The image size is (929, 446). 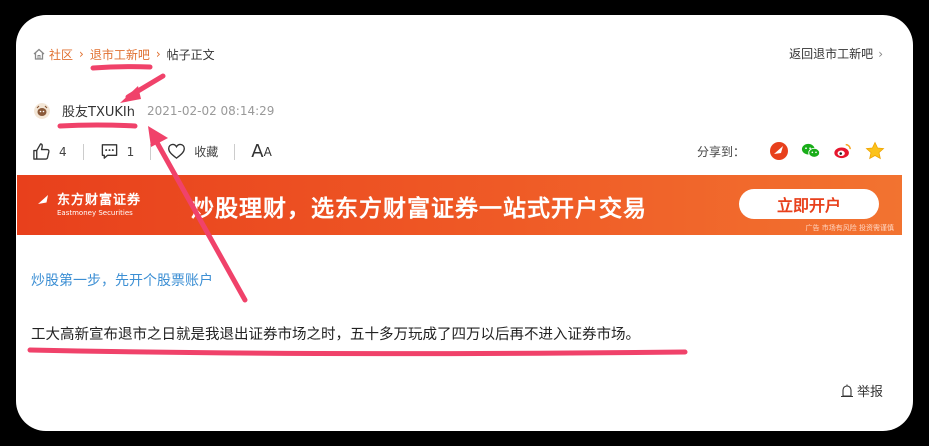 I want to click on post-time: 2021-02-02 08:14:29, so click(x=210, y=110).